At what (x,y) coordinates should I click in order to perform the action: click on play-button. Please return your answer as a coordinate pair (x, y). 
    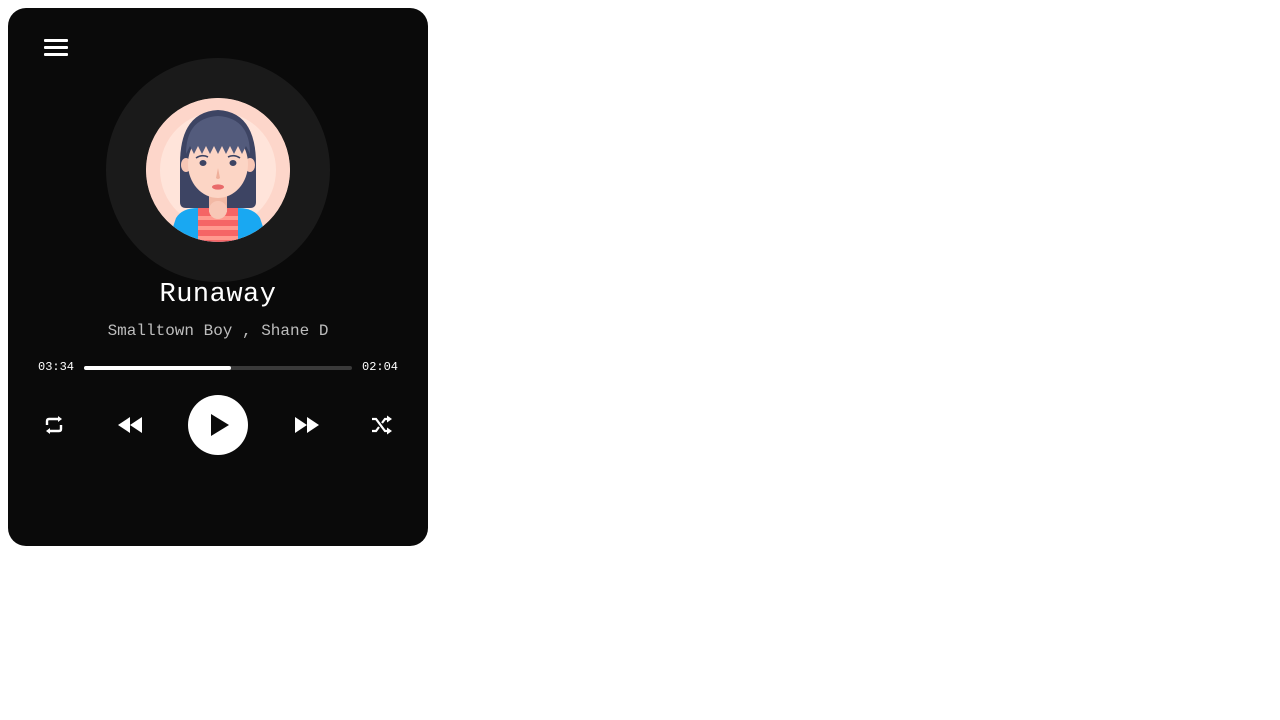
    Looking at the image, I should click on (218, 425).